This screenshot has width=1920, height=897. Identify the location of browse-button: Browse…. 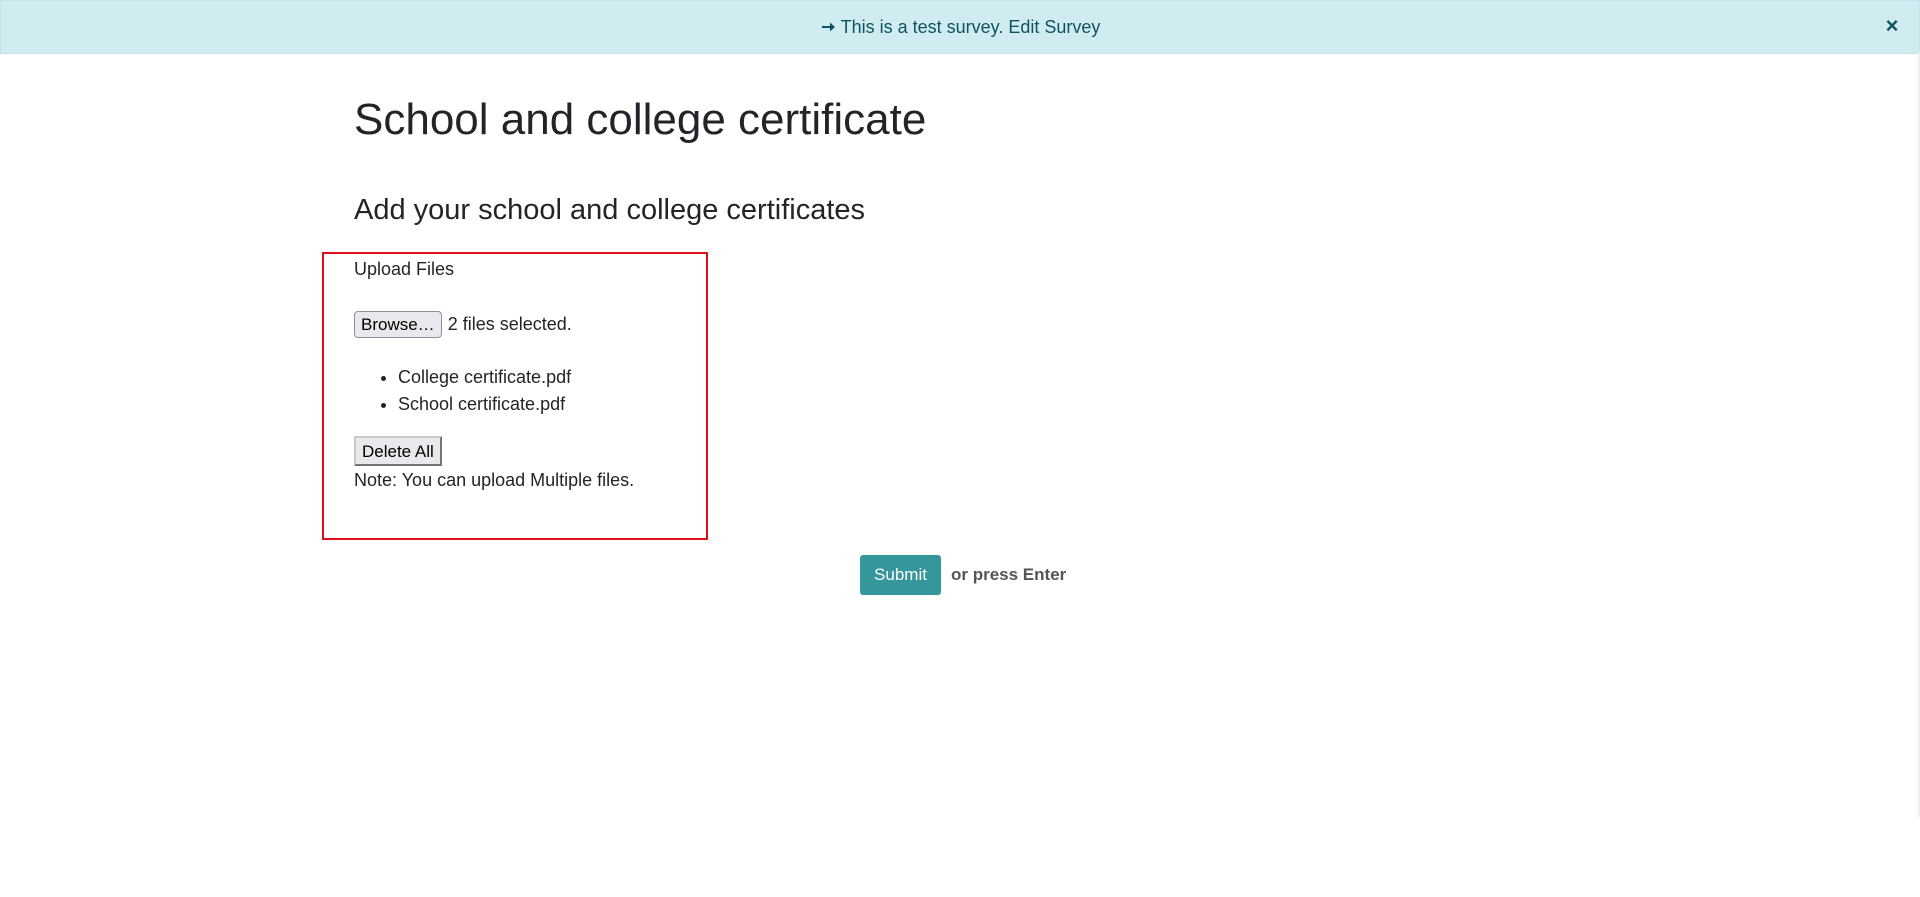
(398, 324).